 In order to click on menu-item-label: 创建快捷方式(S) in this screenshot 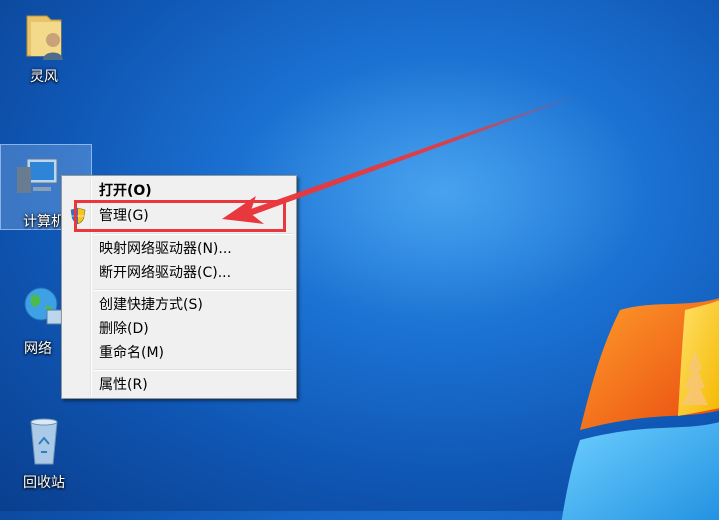, I will do `click(151, 305)`.